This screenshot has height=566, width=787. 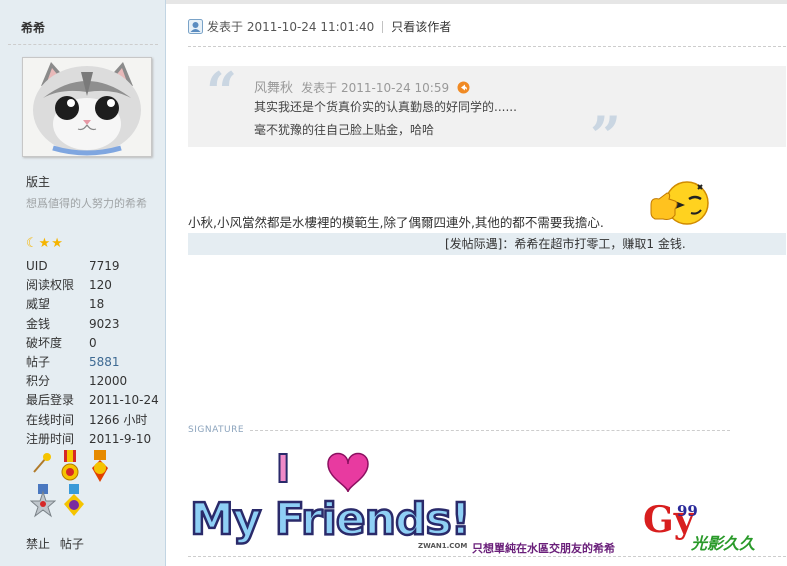 What do you see at coordinates (83, 44) in the screenshot?
I see `sidebar-divider` at bounding box center [83, 44].